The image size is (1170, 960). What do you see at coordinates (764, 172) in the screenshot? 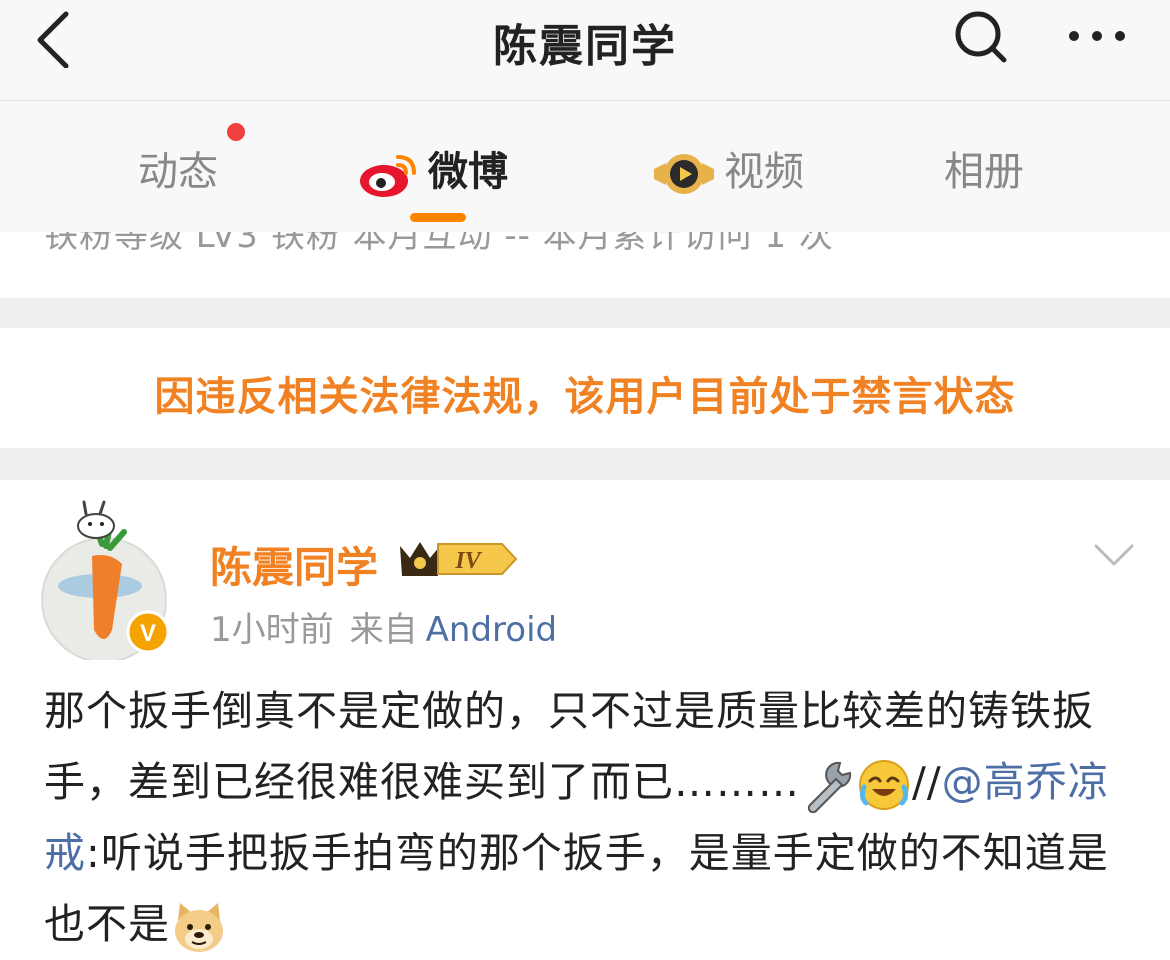
I see `tab-label: 视频` at bounding box center [764, 172].